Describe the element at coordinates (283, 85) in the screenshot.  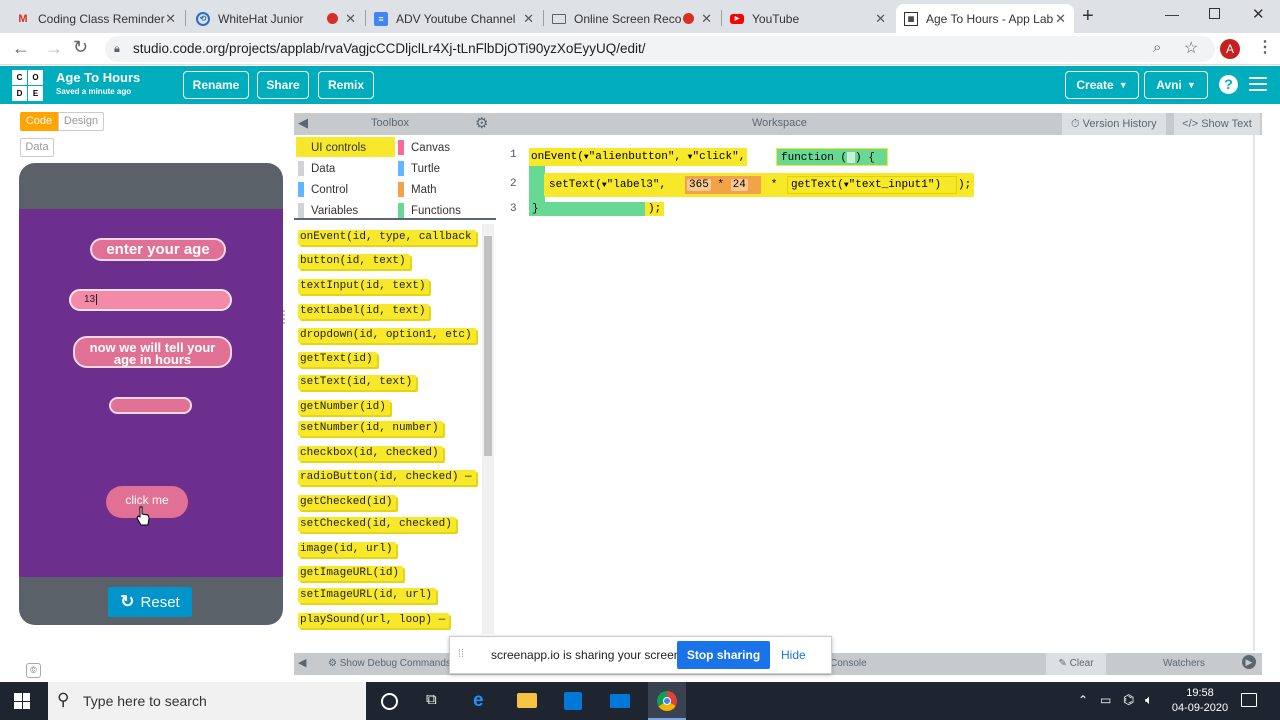
I see `share-button: Share` at that location.